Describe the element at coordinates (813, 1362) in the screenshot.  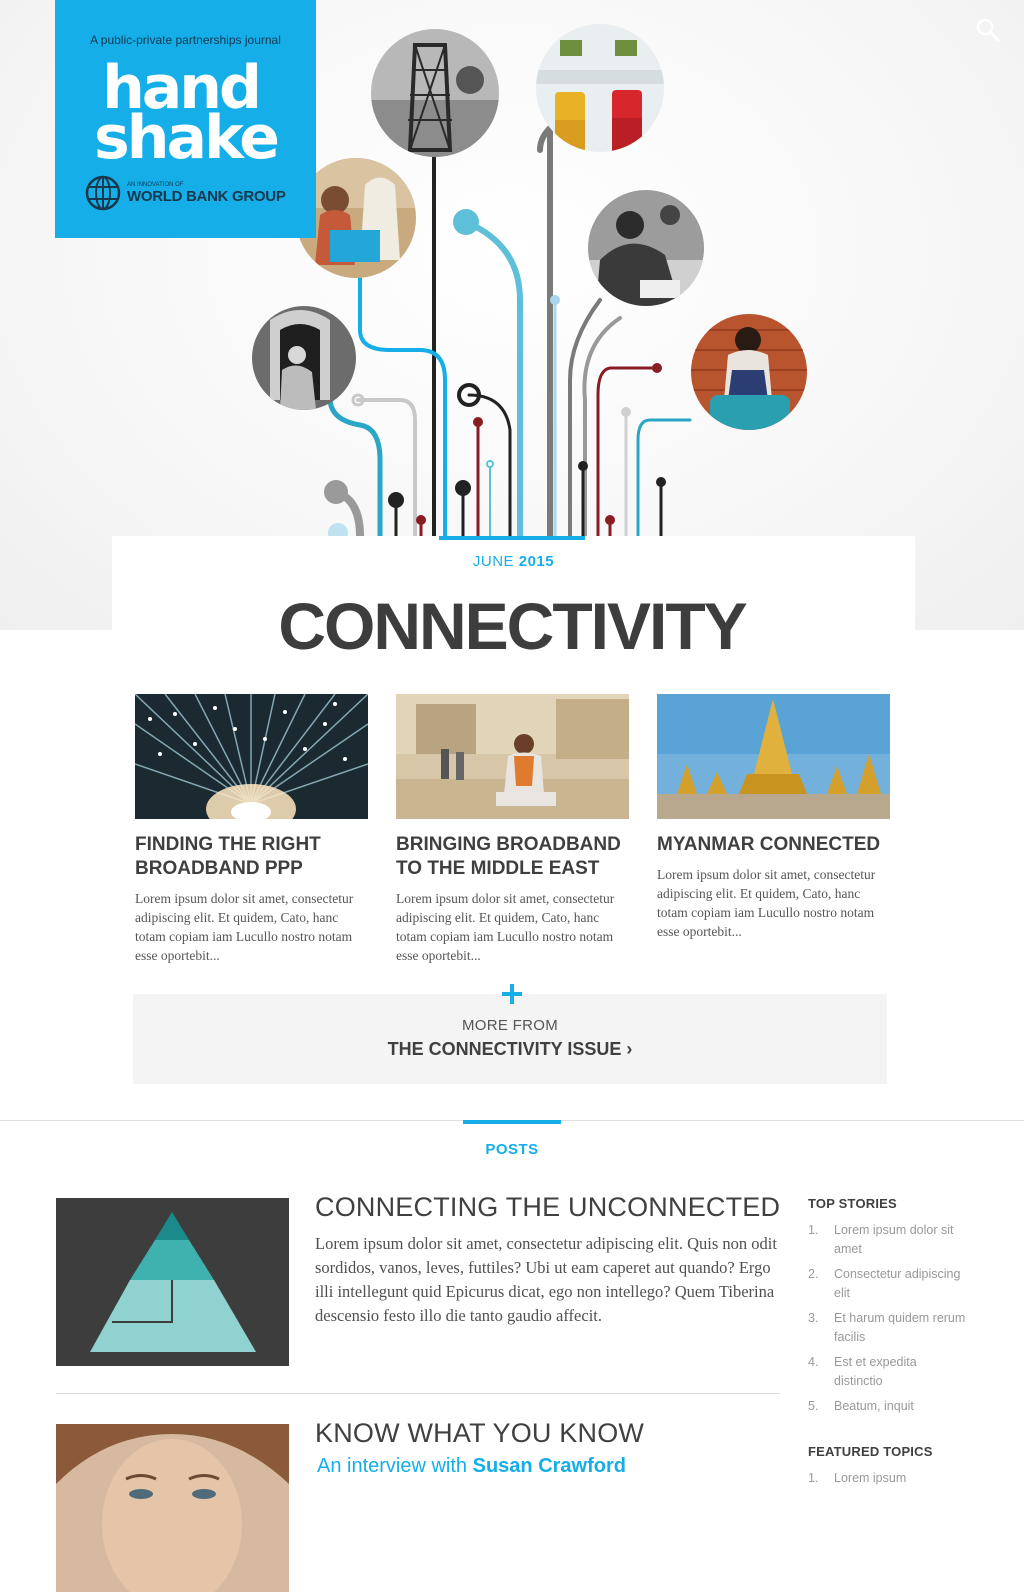
I see `list-number: 4.` at that location.